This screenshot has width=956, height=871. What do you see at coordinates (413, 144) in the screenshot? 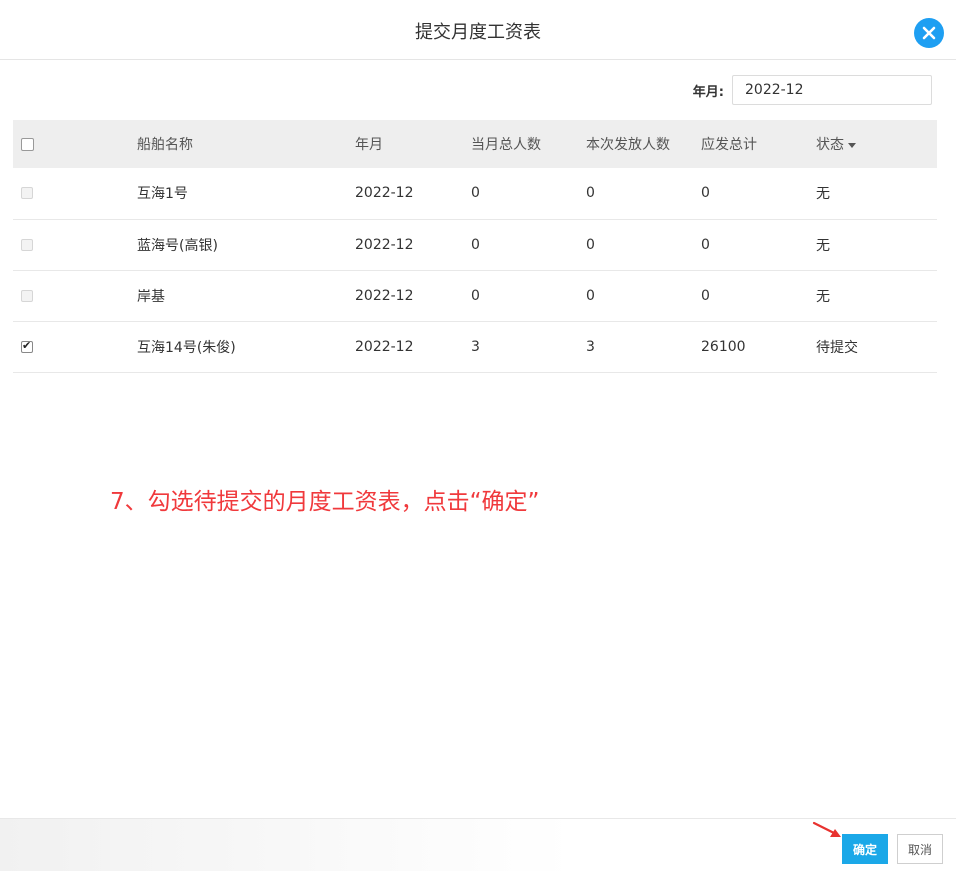
I see `header-year-month: 年月` at bounding box center [413, 144].